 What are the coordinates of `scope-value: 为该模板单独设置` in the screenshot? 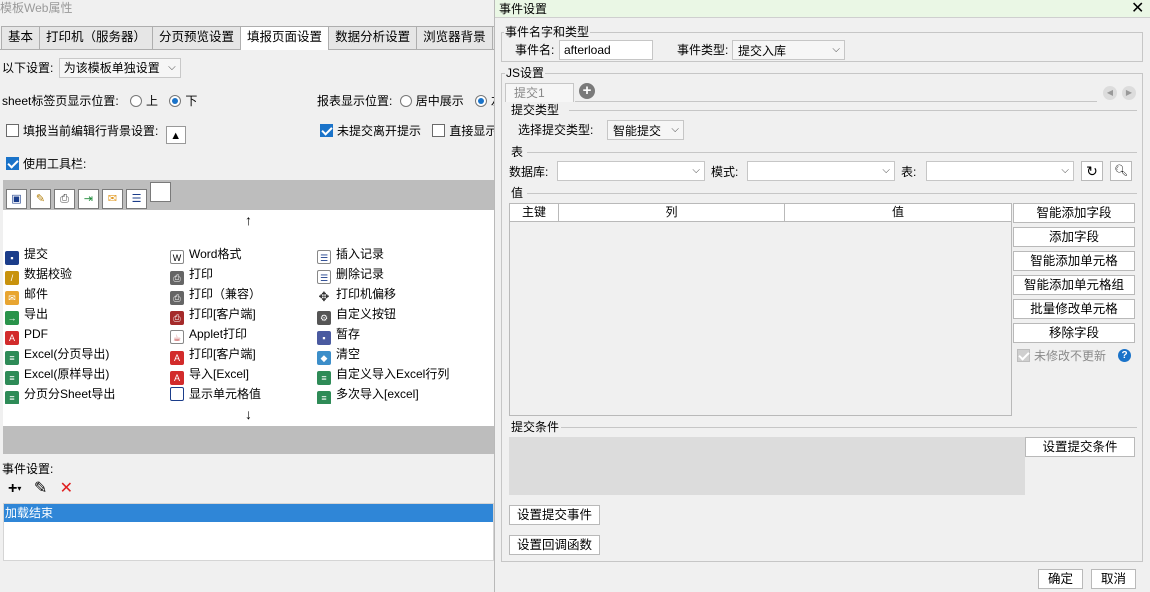 It's located at (111, 68).